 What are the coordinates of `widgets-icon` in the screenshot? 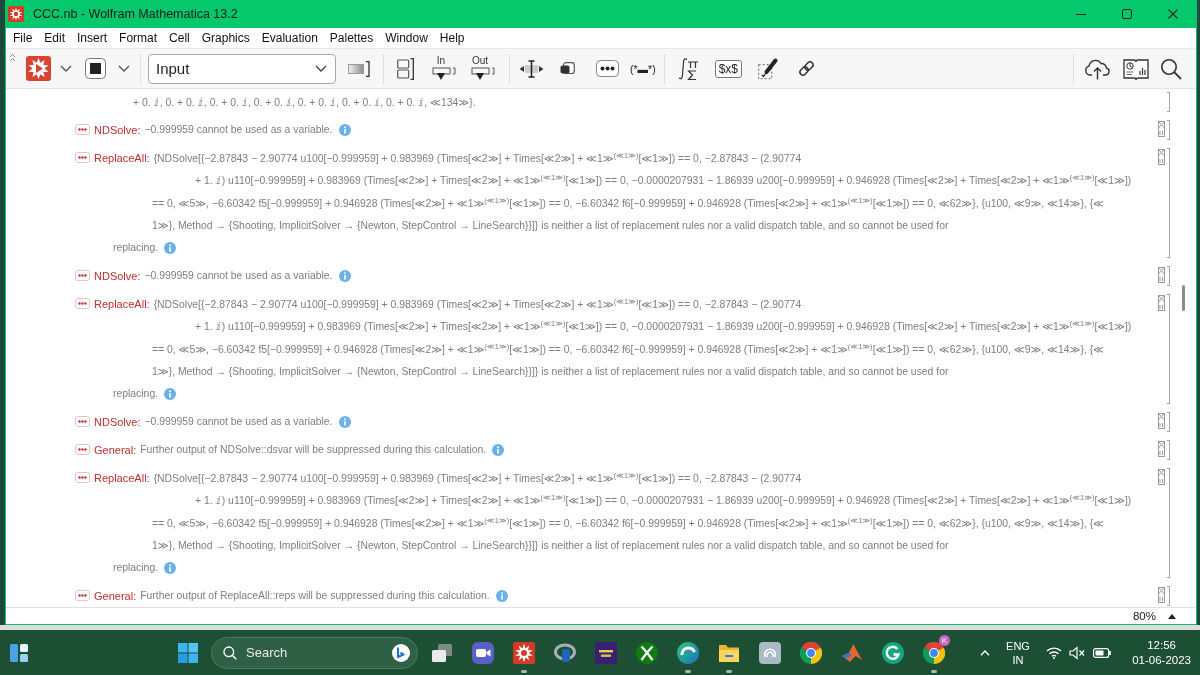 It's located at (19, 652).